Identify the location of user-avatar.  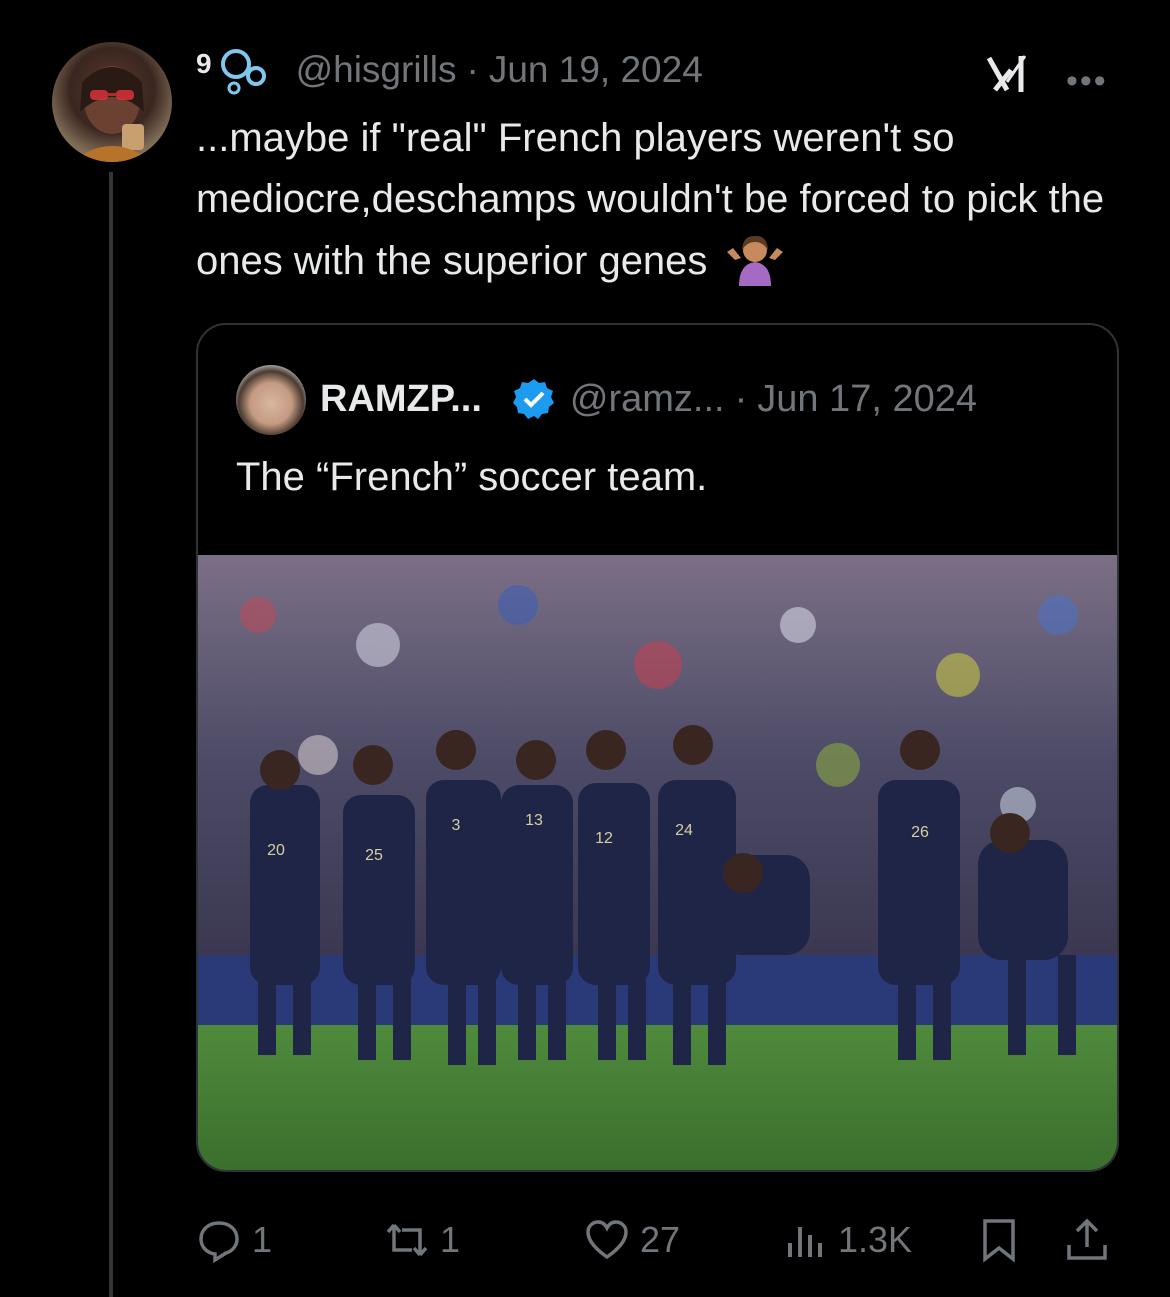
(112, 102).